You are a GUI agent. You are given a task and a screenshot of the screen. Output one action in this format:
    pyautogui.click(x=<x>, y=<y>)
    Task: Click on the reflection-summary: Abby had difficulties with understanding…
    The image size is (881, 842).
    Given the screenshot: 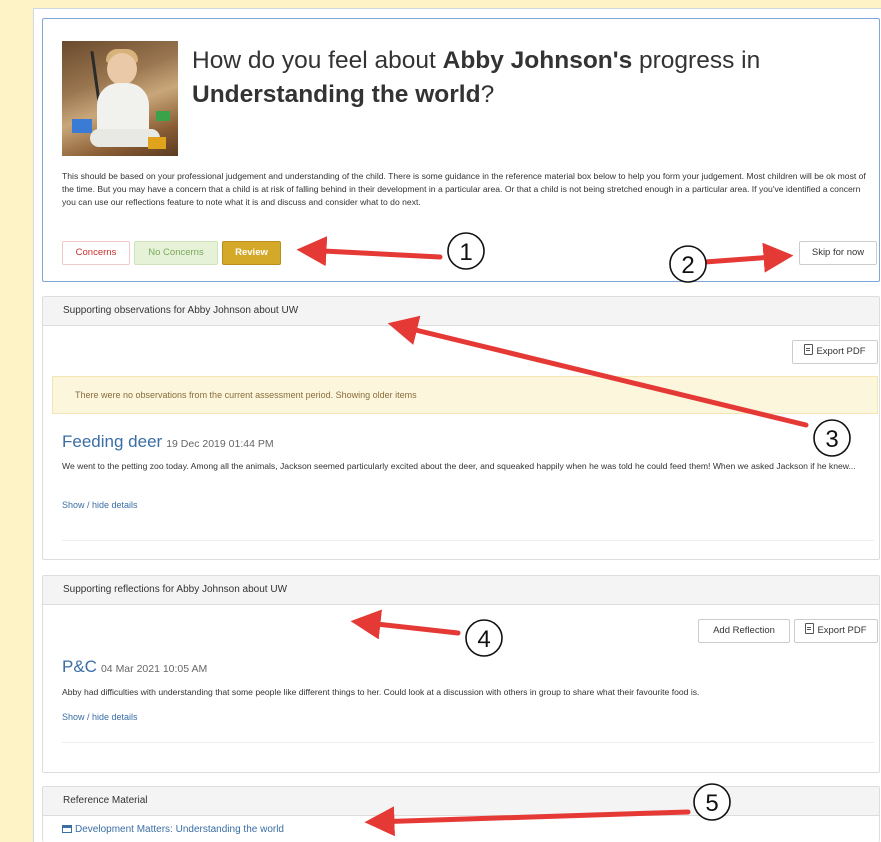 What is the action you would take?
    pyautogui.click(x=381, y=692)
    